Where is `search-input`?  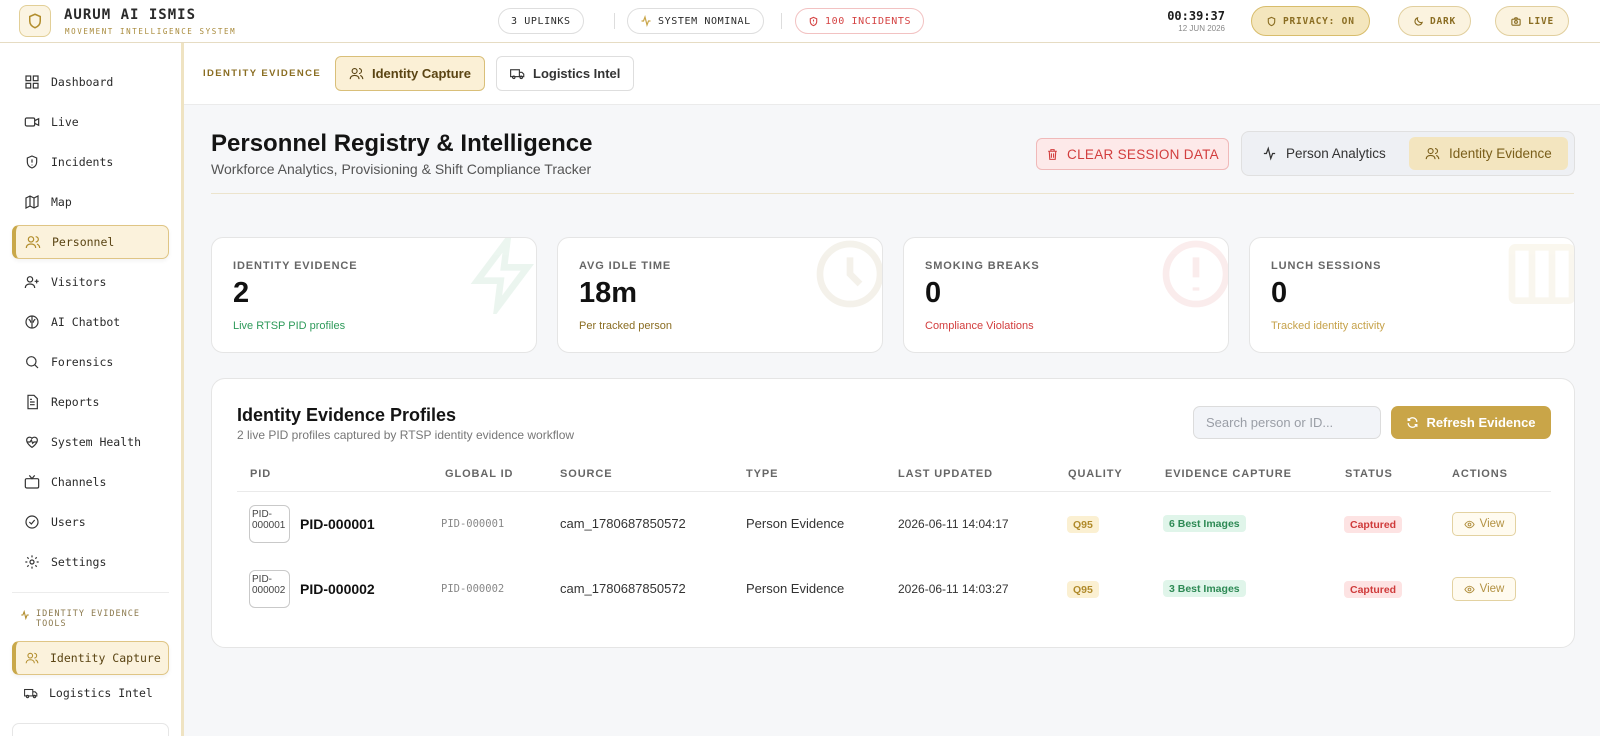 search-input is located at coordinates (1287, 422).